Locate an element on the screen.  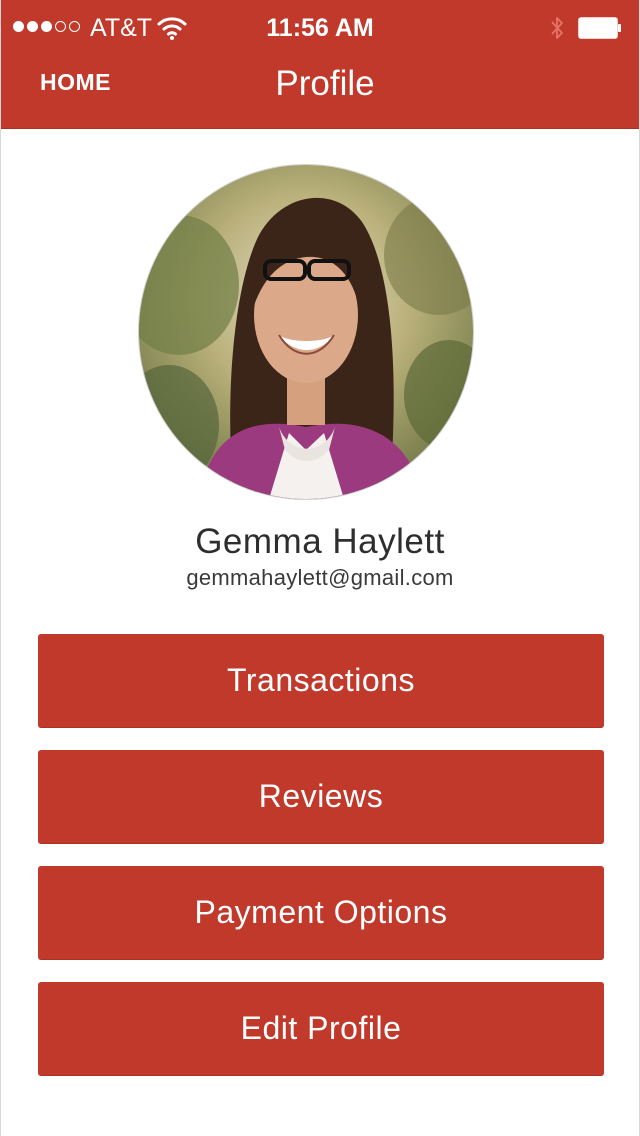
status-time: 11:56 AM is located at coordinates (320, 28).